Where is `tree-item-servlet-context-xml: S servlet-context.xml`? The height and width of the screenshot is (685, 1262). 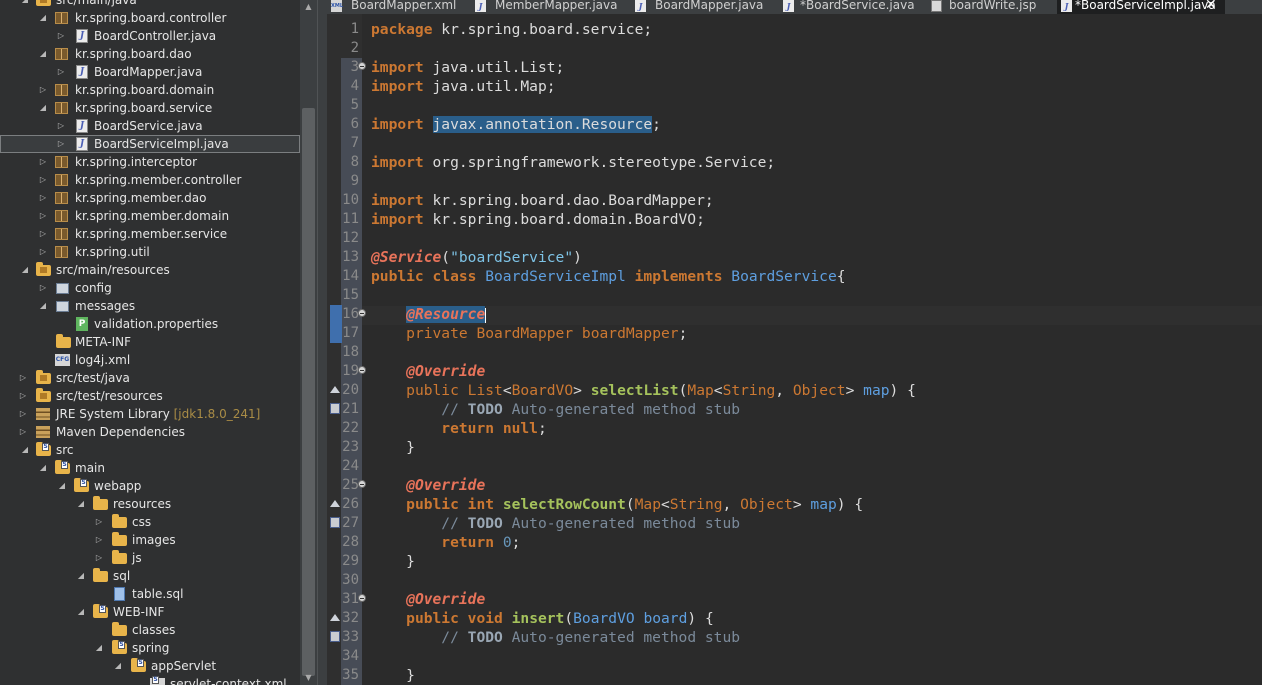
tree-item-servlet-context-xml: S servlet-context.xml is located at coordinates (150, 680).